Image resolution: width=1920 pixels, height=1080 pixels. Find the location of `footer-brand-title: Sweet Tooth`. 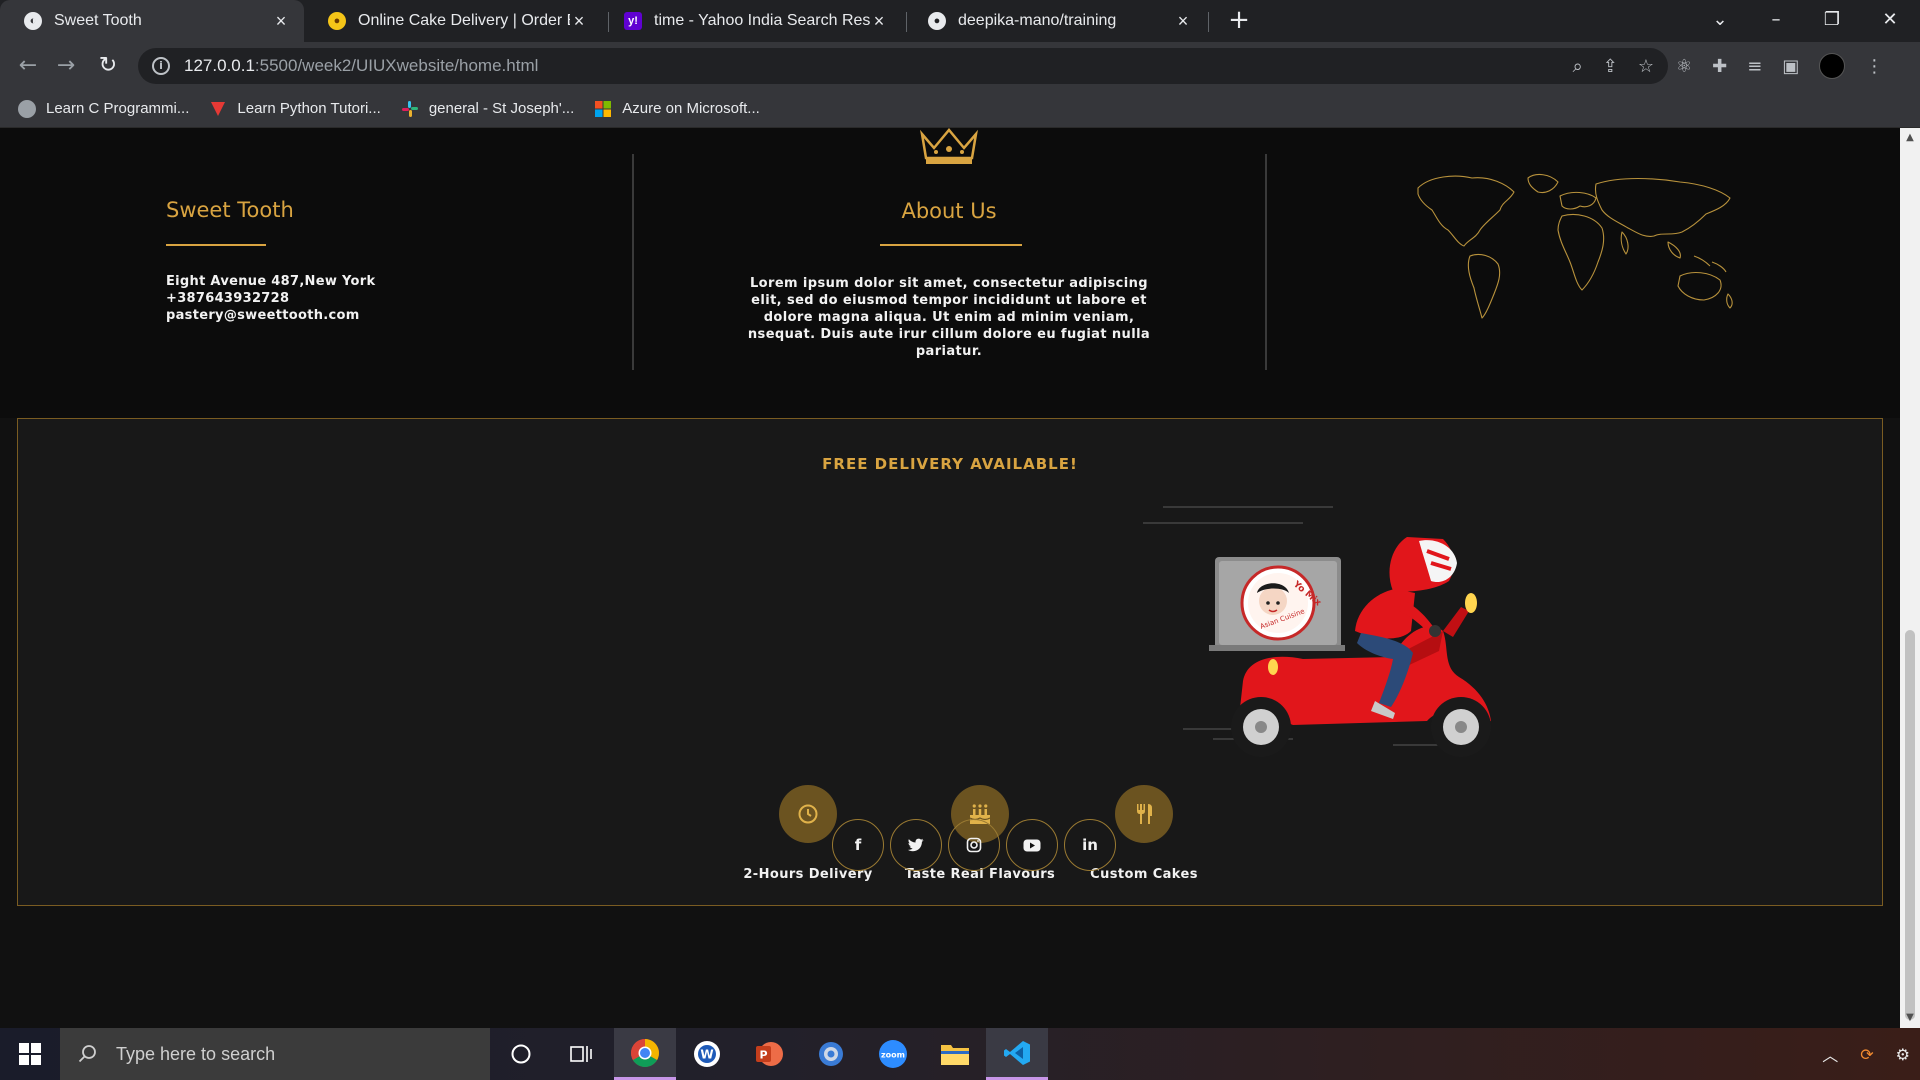

footer-brand-title: Sweet Tooth is located at coordinates (230, 210).